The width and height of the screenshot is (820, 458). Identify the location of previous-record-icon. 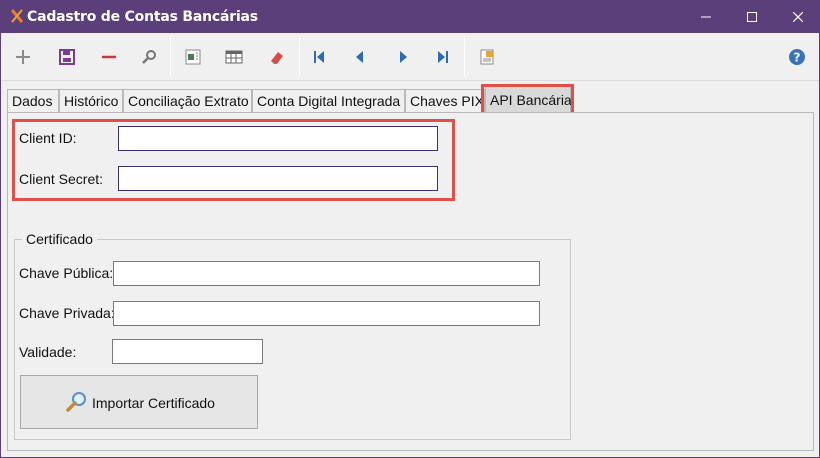
(359, 57).